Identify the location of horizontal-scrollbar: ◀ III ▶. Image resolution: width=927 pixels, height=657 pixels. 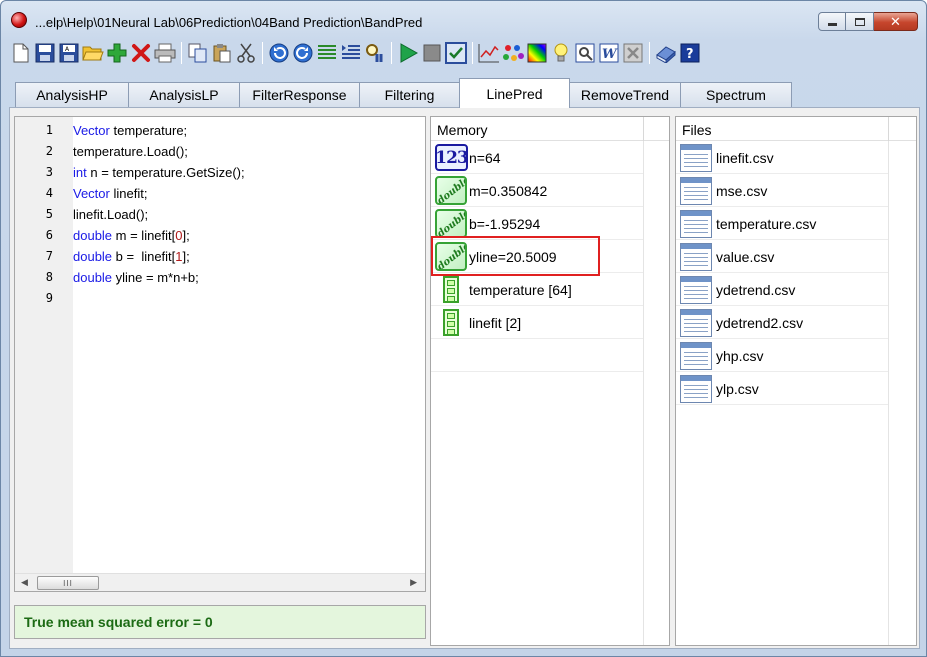
(220, 582).